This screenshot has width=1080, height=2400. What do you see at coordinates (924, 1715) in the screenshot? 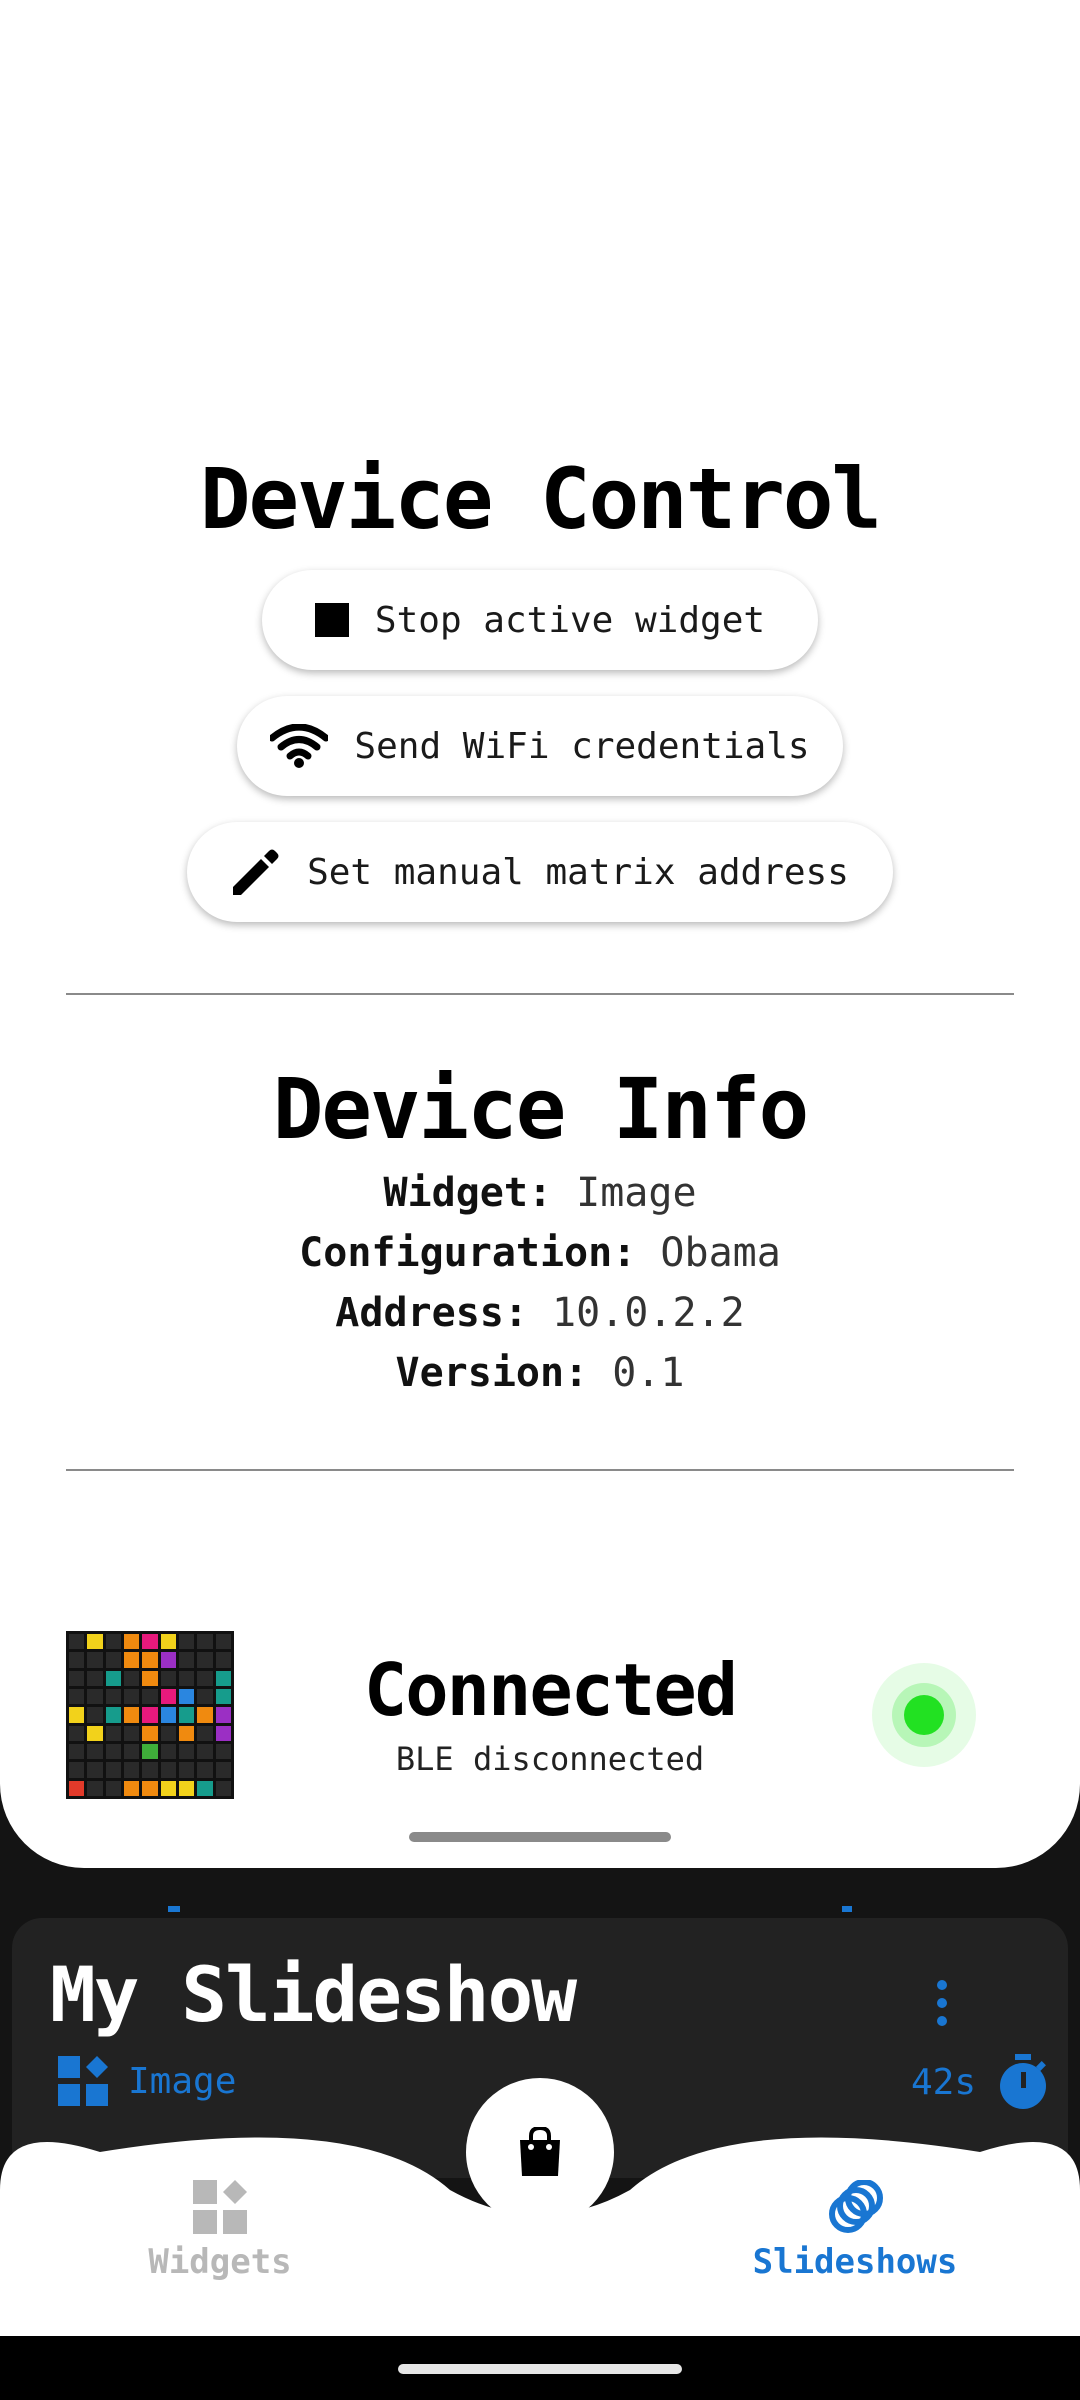
I see `connection-indicator` at bounding box center [924, 1715].